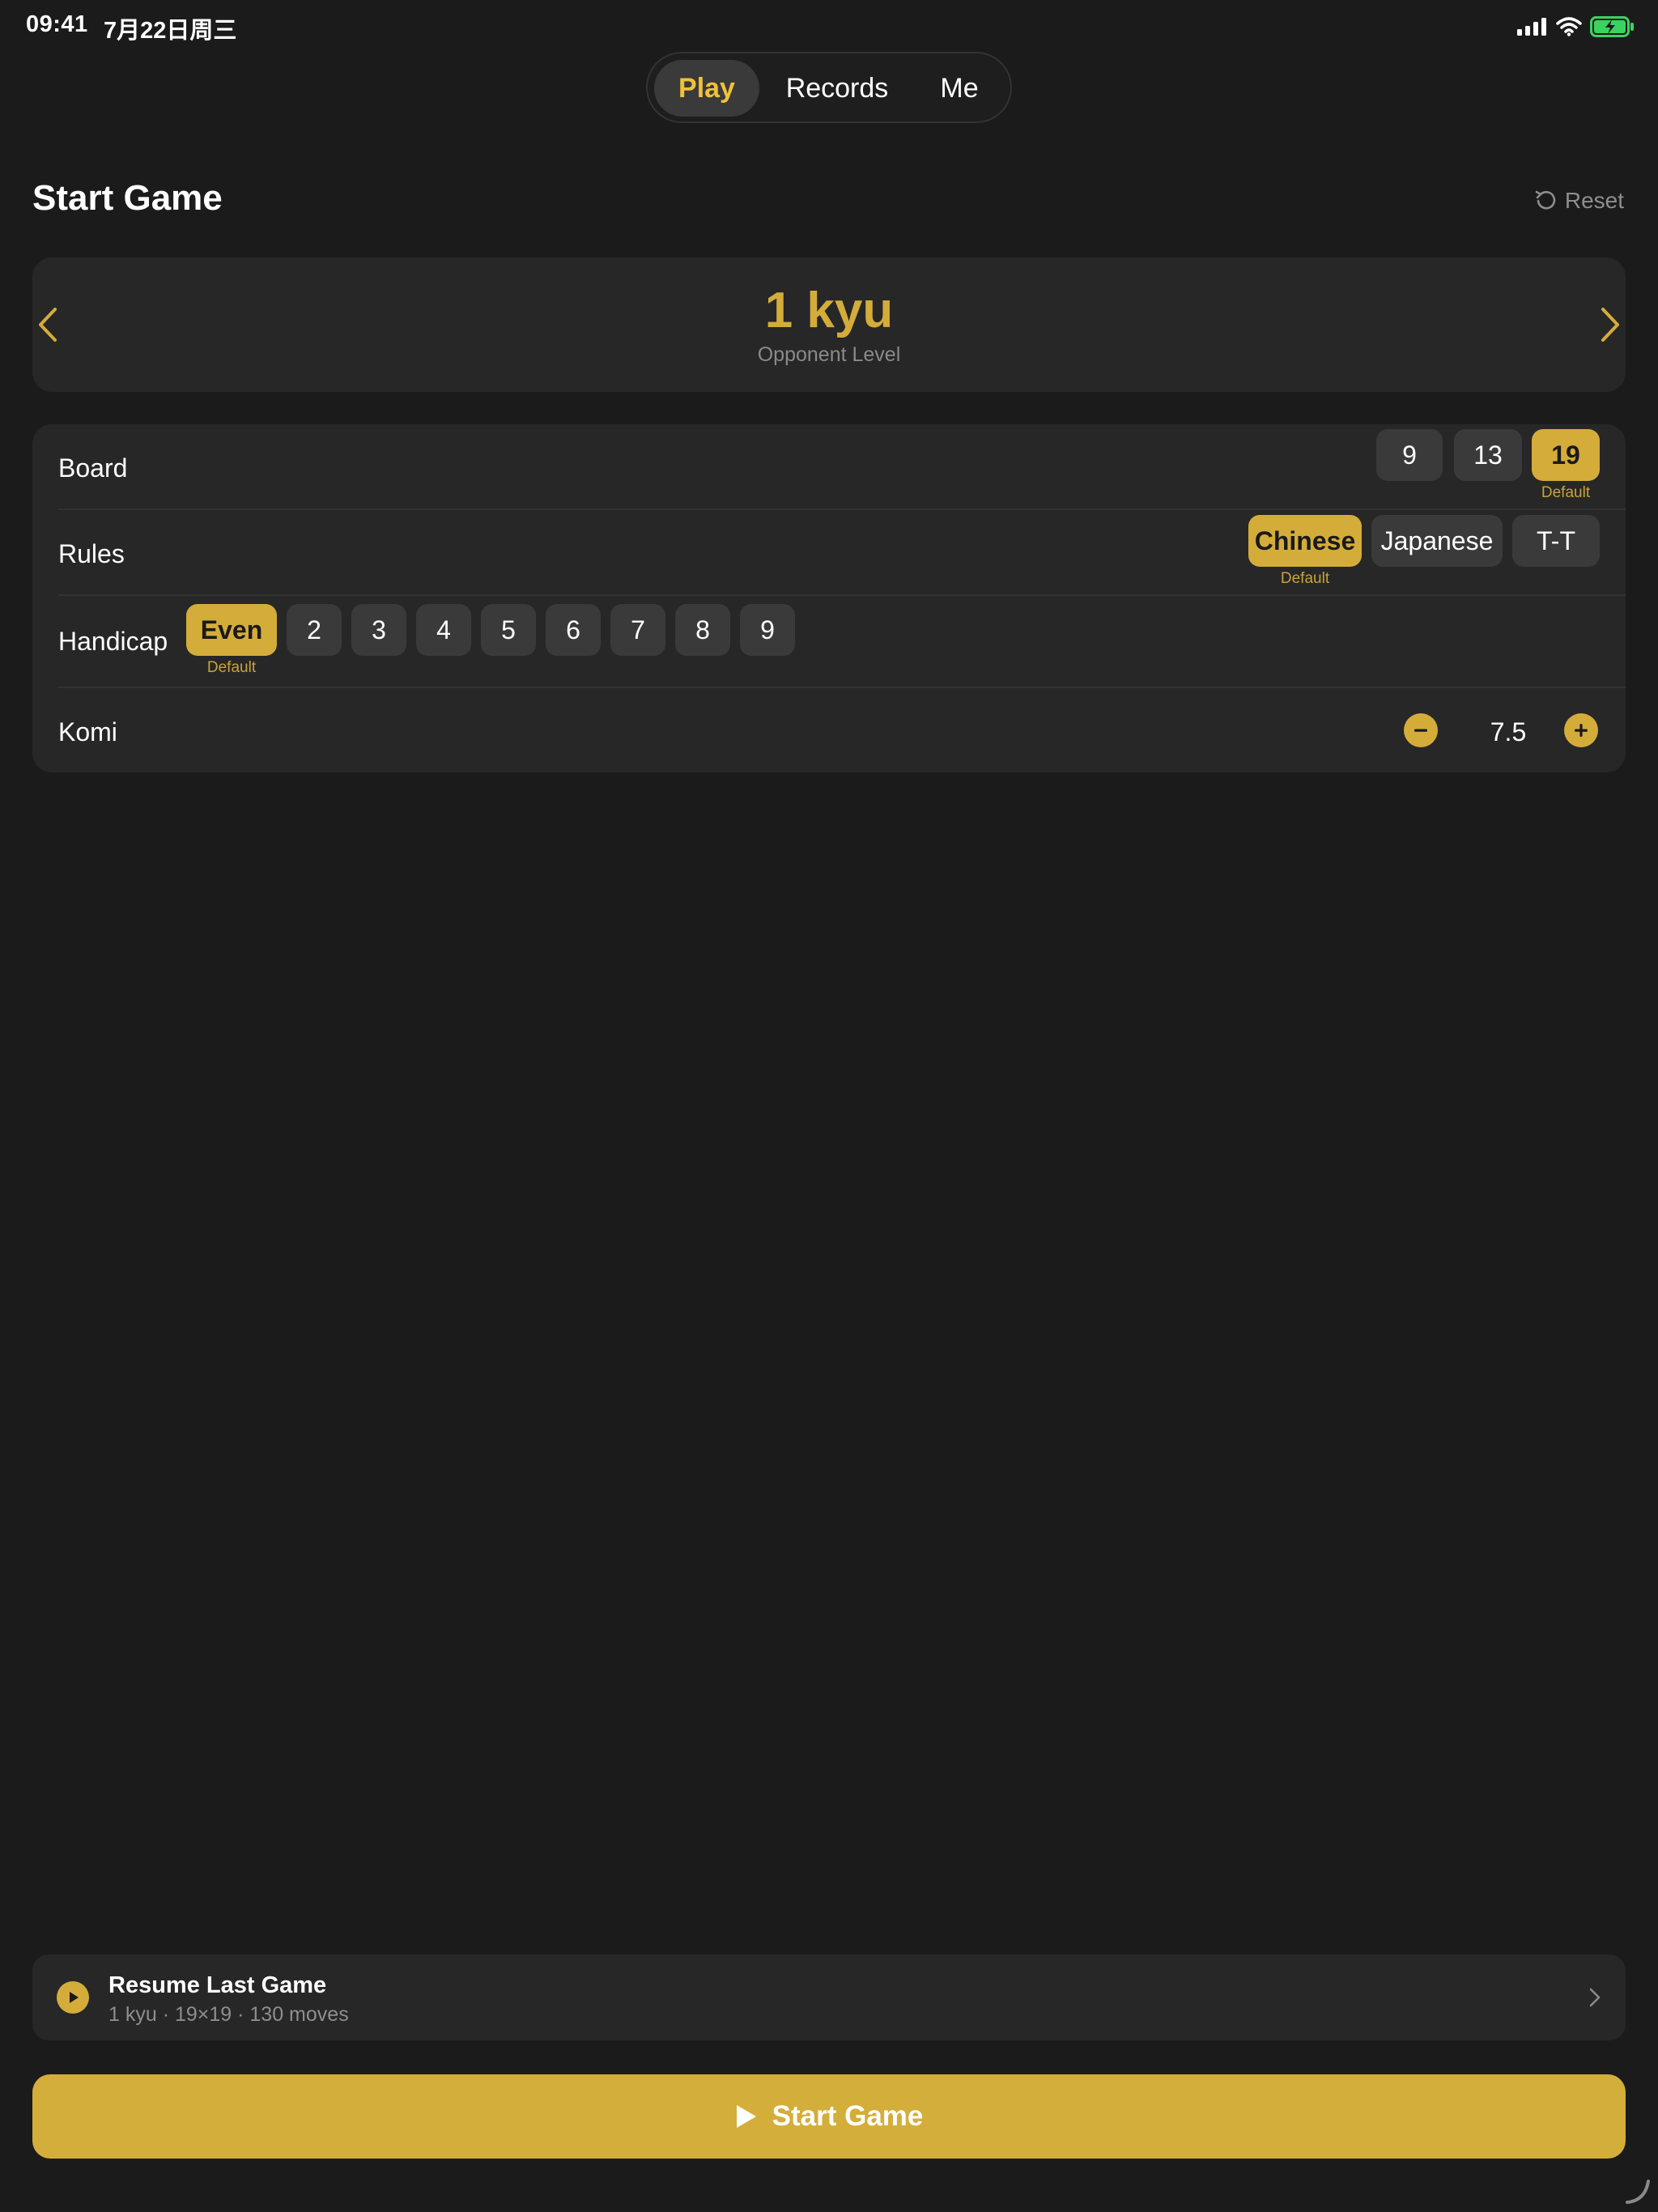 The height and width of the screenshot is (2212, 1658). Describe the element at coordinates (1594, 201) in the screenshot. I see `reset-label: Reset` at that location.